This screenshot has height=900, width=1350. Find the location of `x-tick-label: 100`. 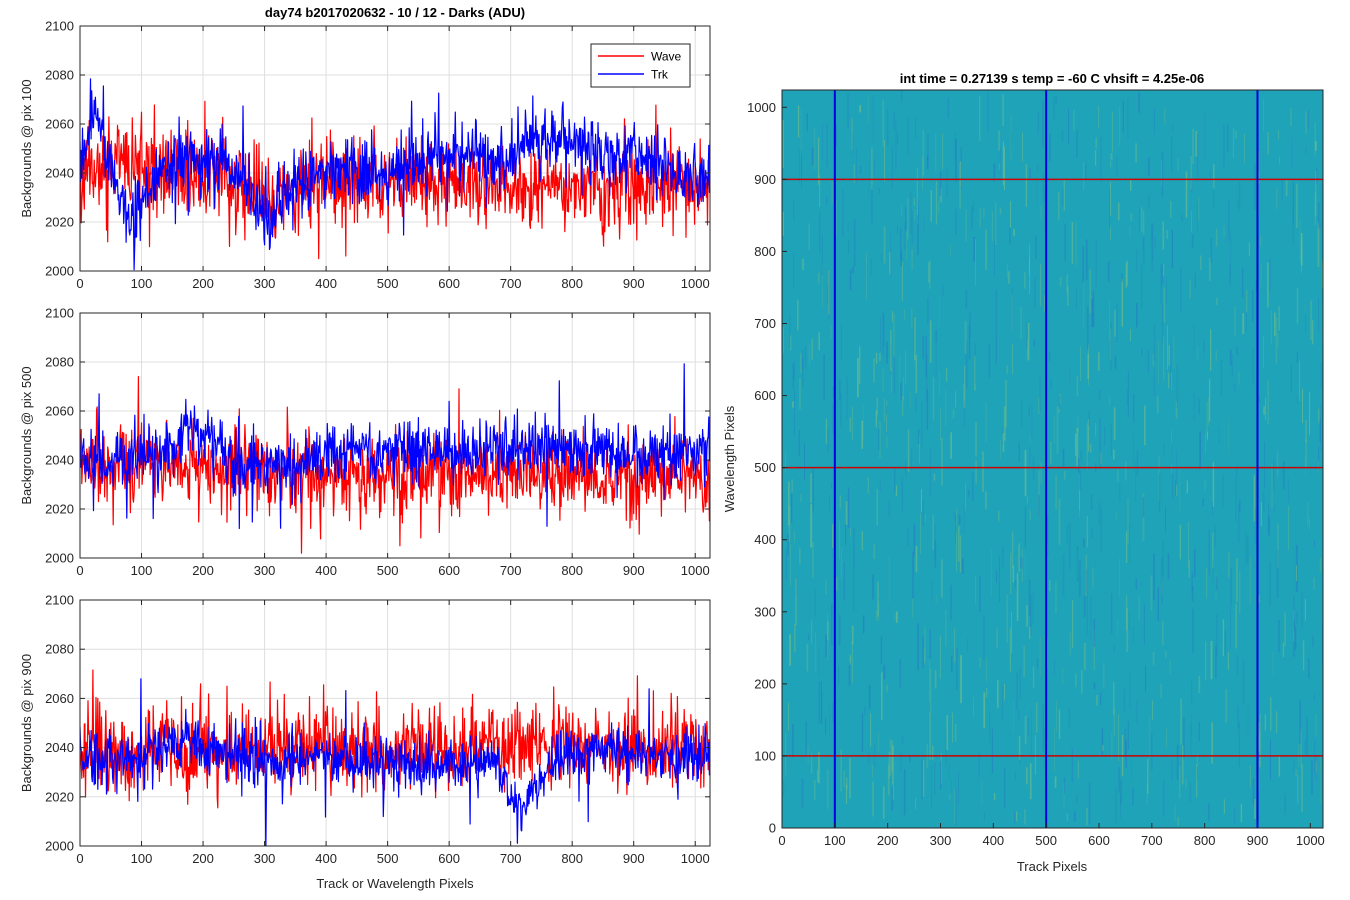

x-tick-label: 100 is located at coordinates (142, 570).